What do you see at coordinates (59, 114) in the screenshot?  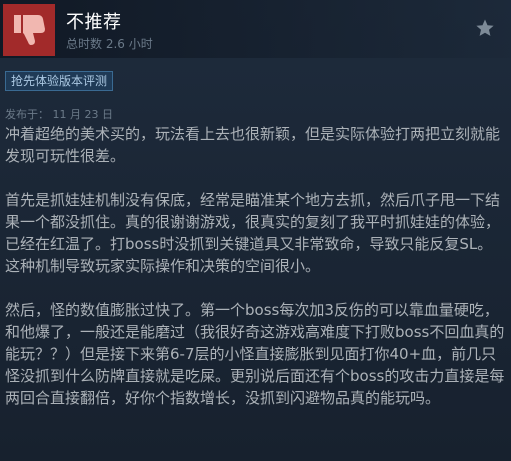 I see `posted-date: 发布于： 11 月 23 日` at bounding box center [59, 114].